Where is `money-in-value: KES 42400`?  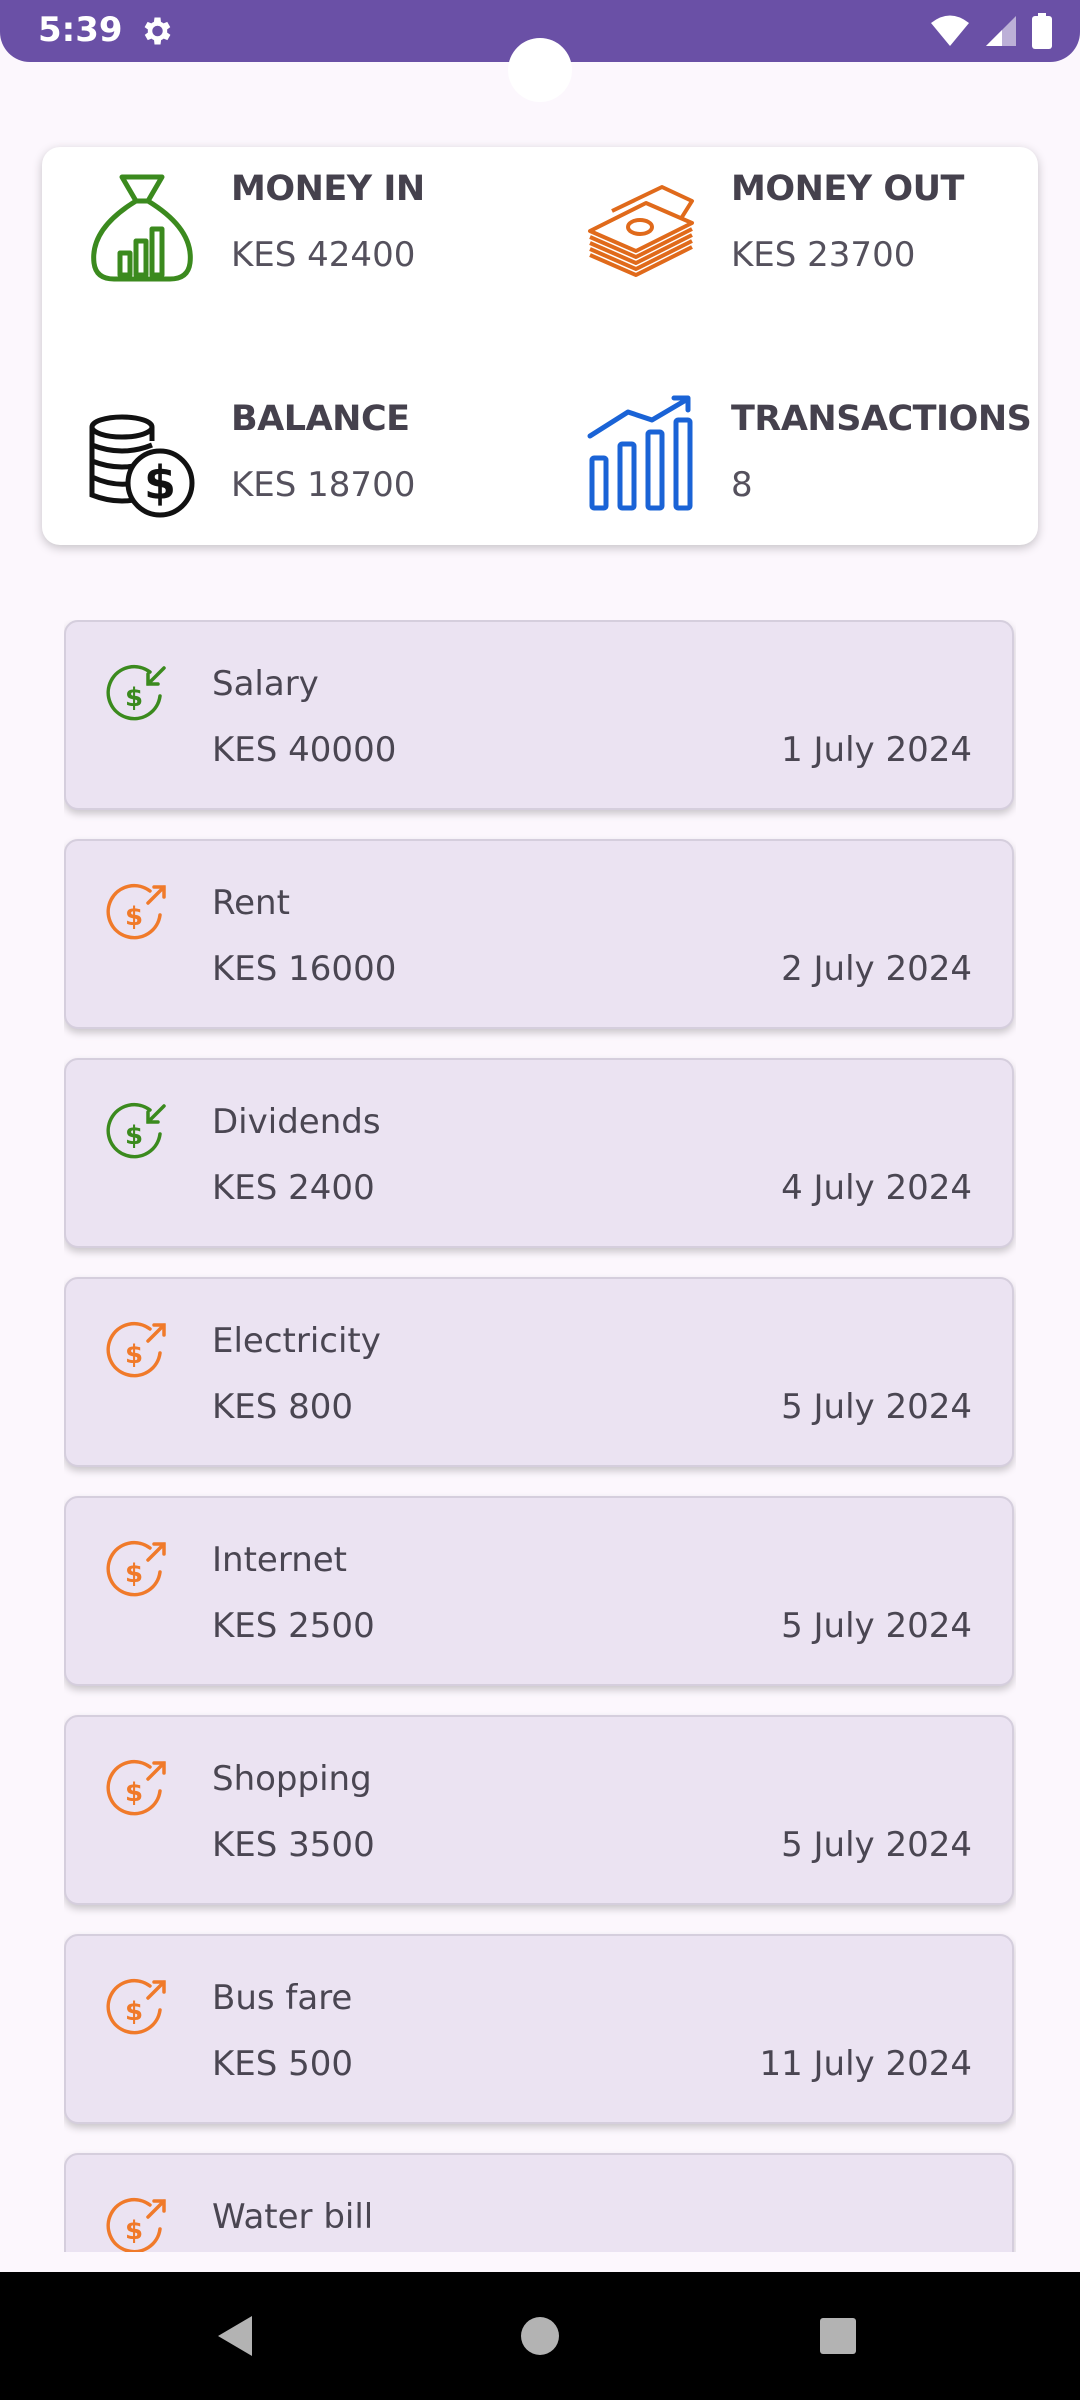
money-in-value: KES 42400 is located at coordinates (323, 255).